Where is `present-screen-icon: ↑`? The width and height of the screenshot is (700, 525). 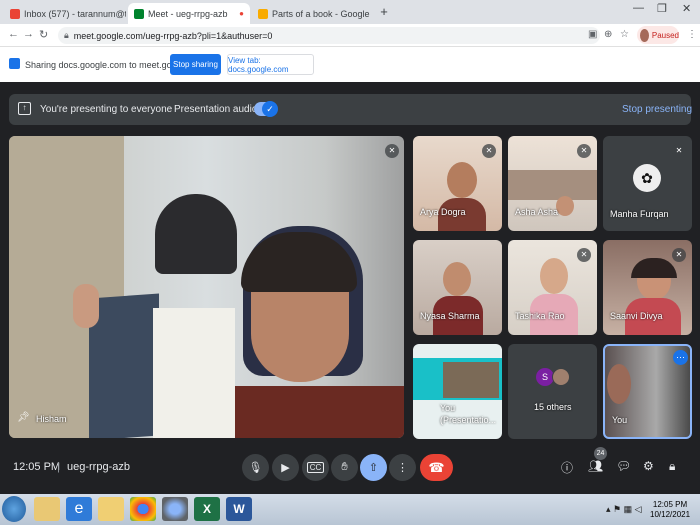 present-screen-icon: ↑ is located at coordinates (24, 108).